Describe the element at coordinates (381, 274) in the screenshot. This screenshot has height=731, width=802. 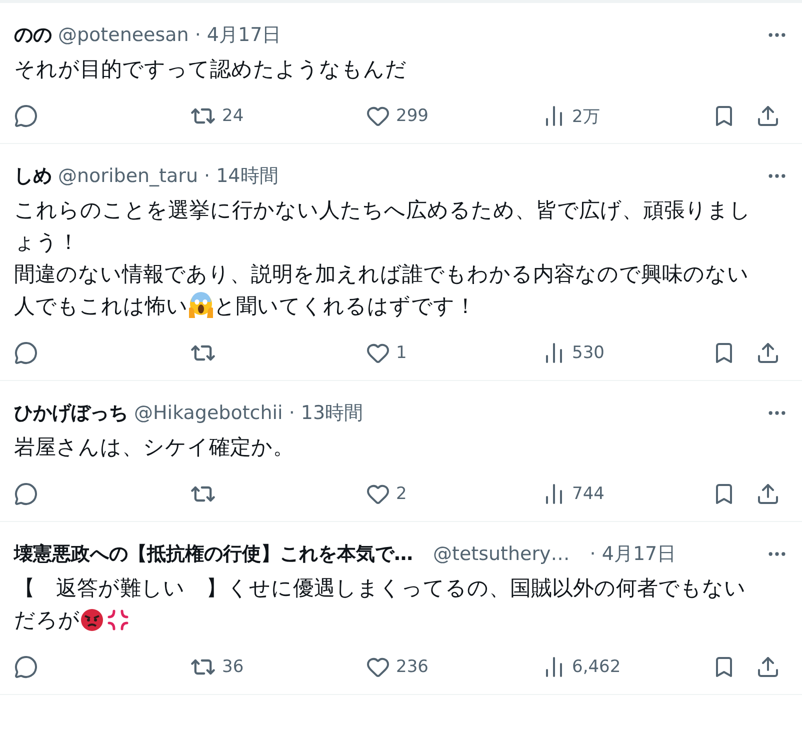
I see `post-text: 間違のない情報であり、説明を加えれば誰でもわかる内容なので興味のない` at that location.